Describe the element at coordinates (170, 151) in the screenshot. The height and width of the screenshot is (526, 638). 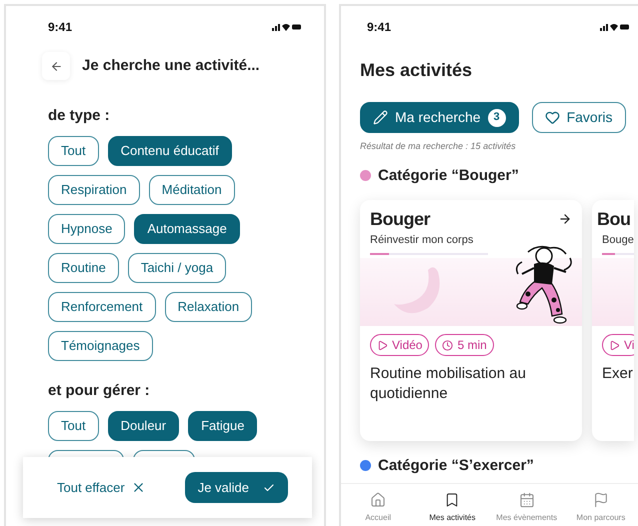
I see `filter-chip: Contenu éducatif` at that location.